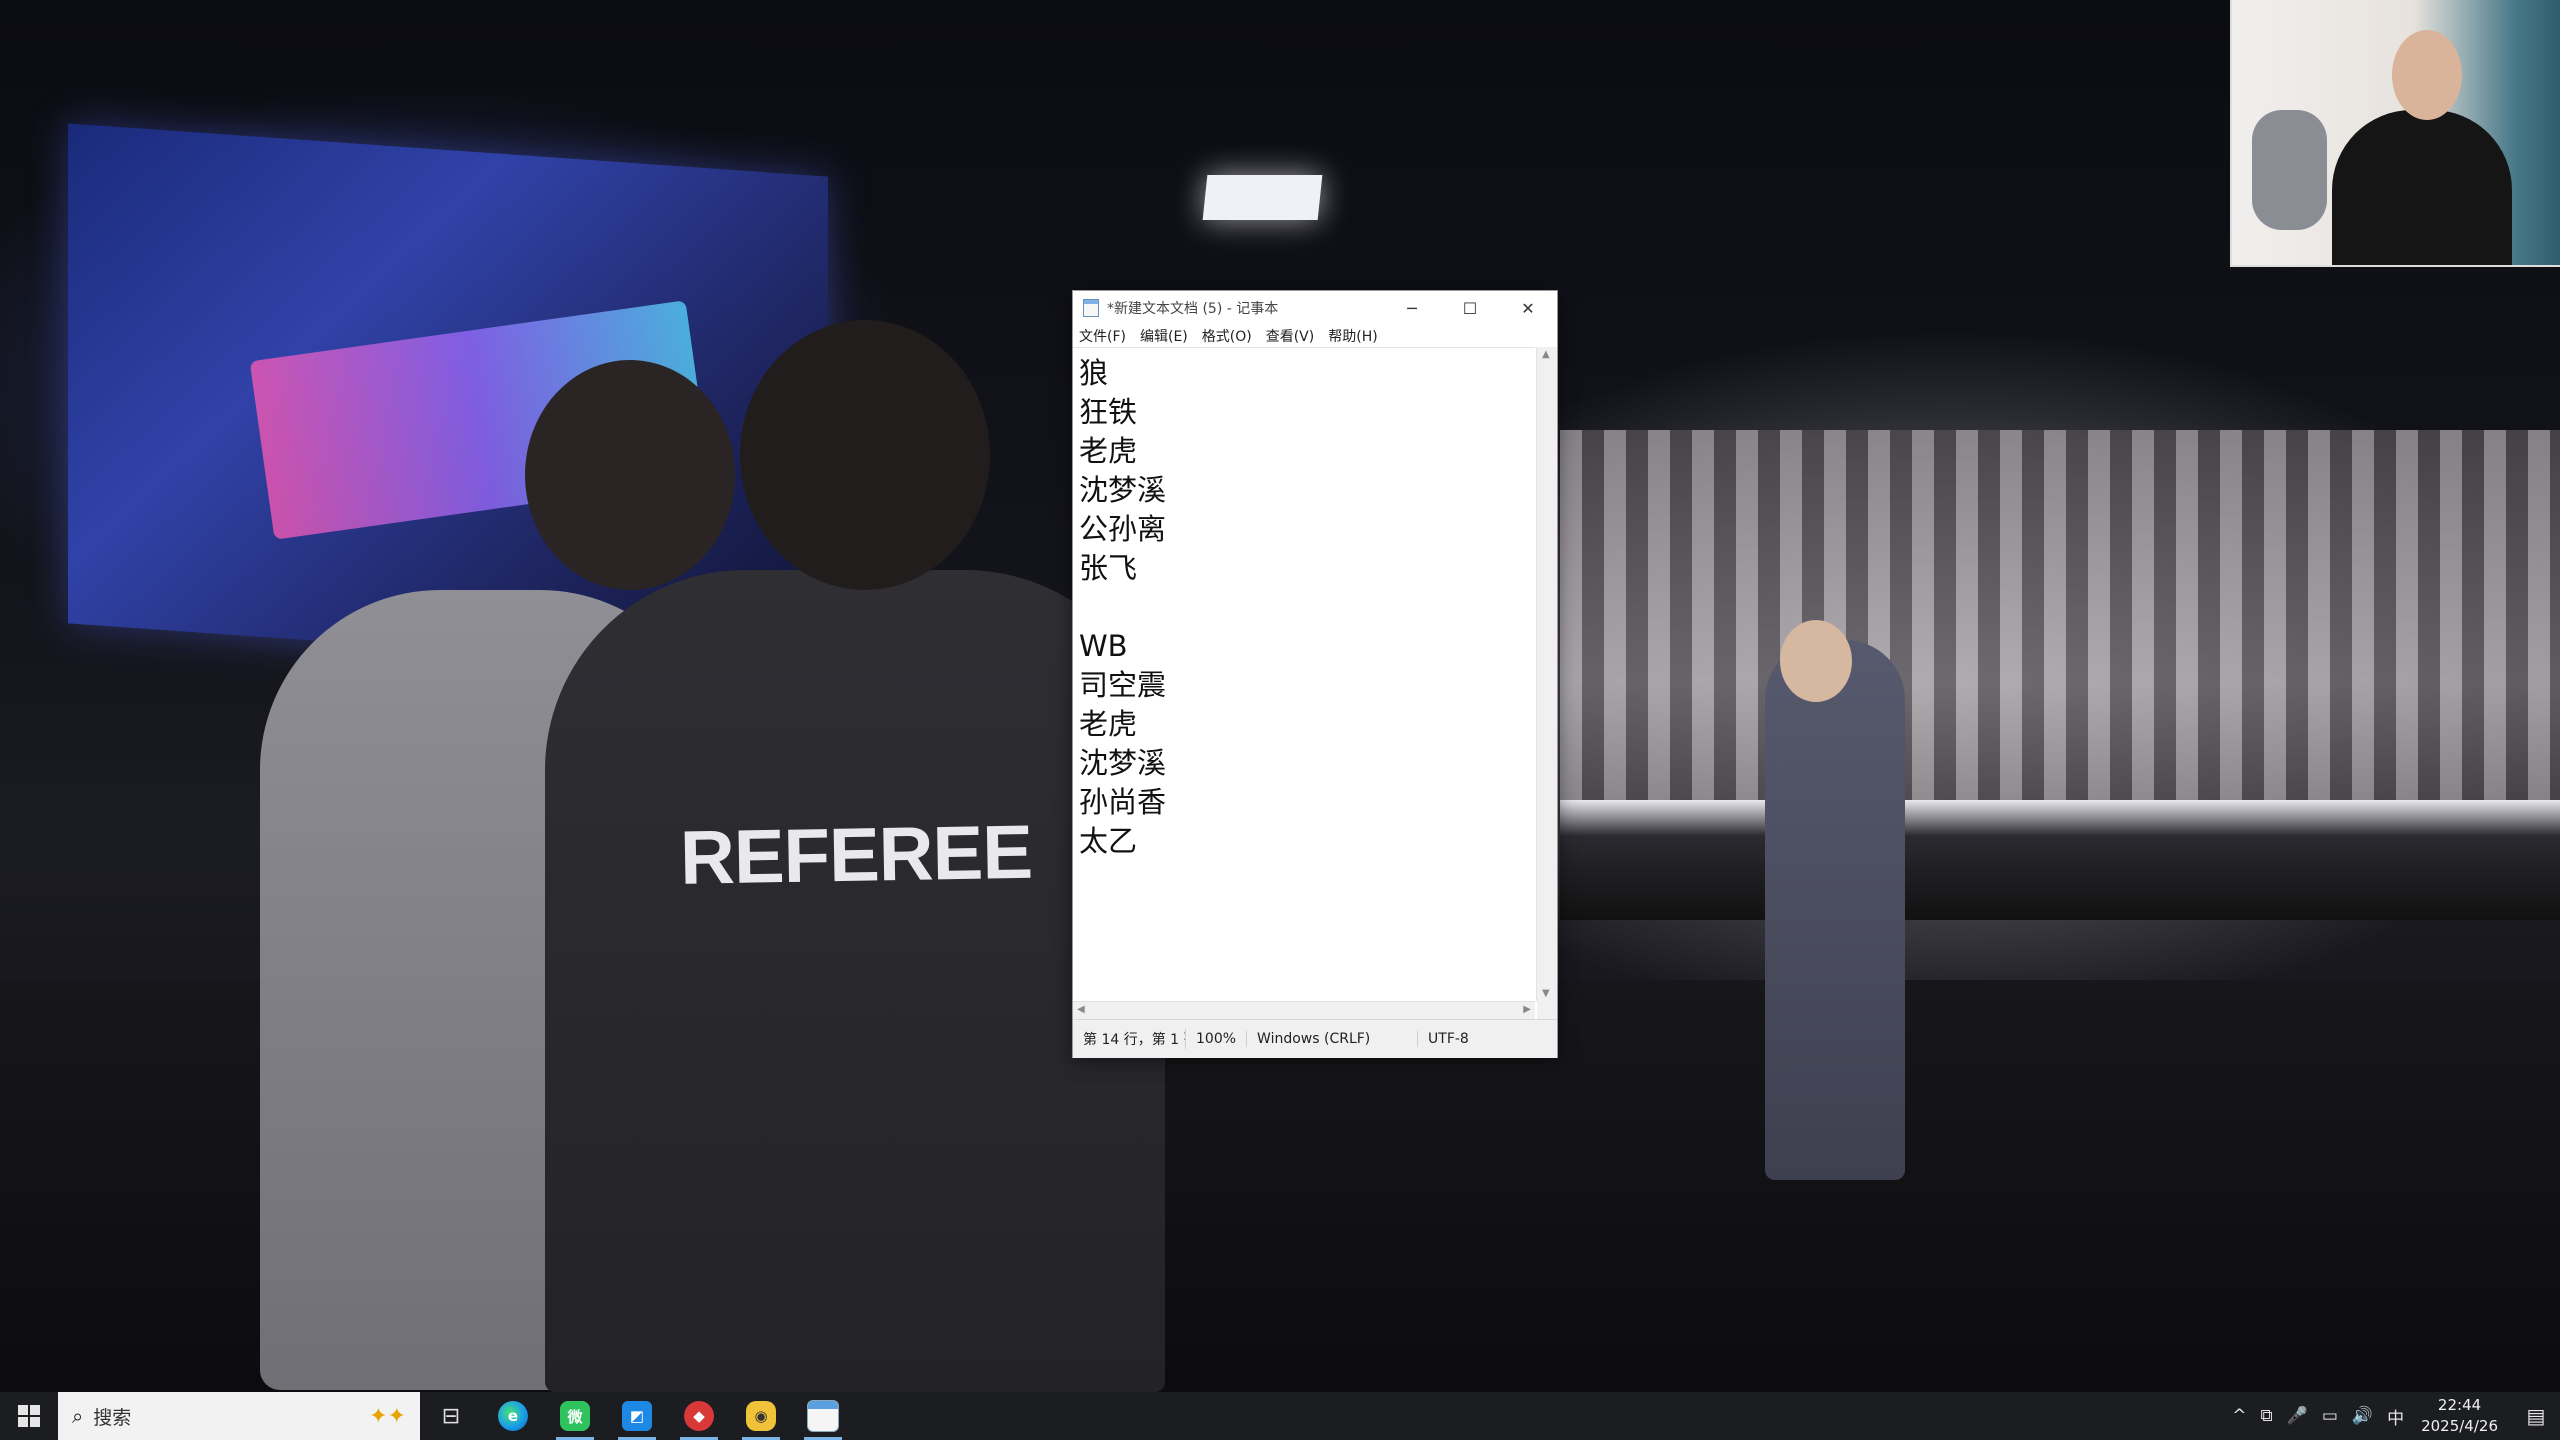  Describe the element at coordinates (2267, 1416) in the screenshot. I see `tray-app-icon: ⧉` at that location.